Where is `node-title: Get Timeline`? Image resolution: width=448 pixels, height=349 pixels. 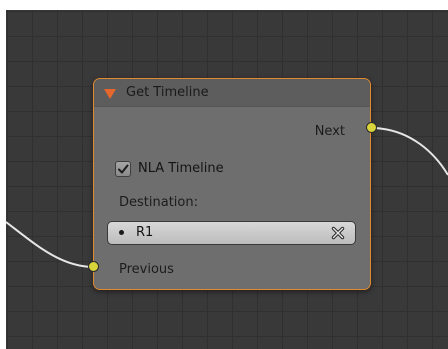
node-title: Get Timeline is located at coordinates (167, 92).